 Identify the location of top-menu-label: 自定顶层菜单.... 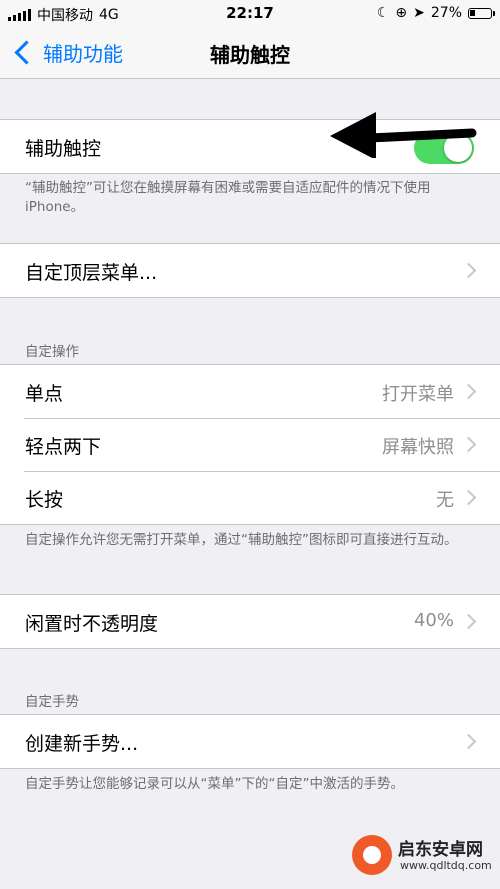
(91, 273).